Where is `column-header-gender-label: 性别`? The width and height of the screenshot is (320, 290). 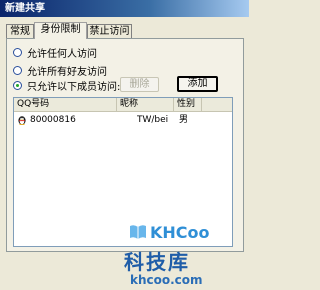
column-header-gender-label: 性别 is located at coordinates (186, 104).